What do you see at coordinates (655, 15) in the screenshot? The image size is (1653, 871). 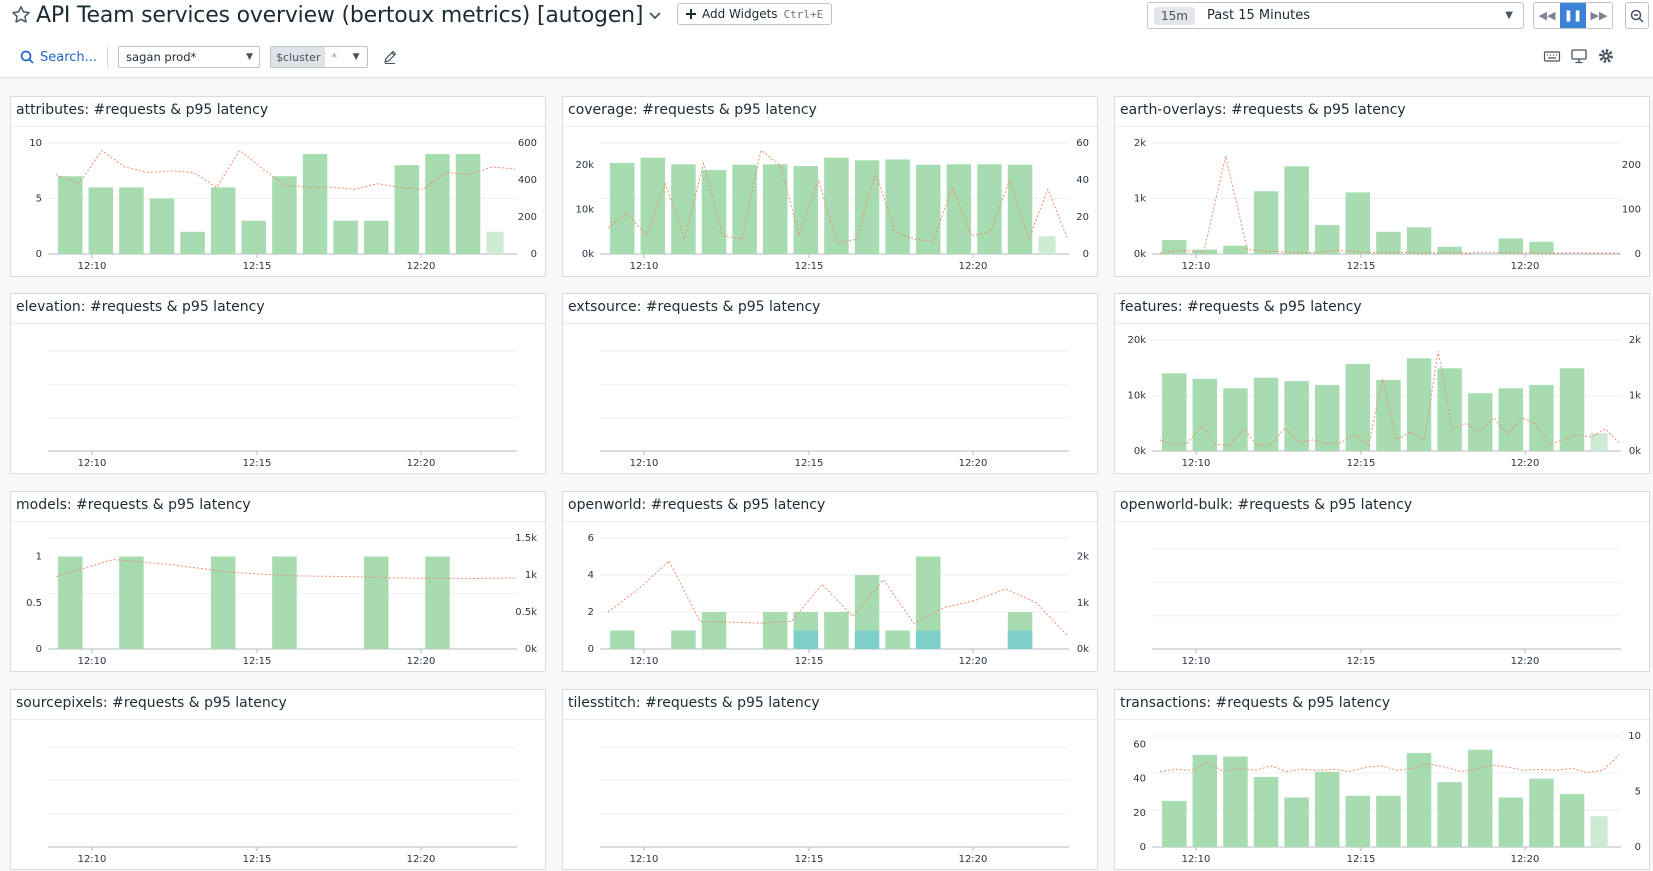 I see `chevron-down-icon` at bounding box center [655, 15].